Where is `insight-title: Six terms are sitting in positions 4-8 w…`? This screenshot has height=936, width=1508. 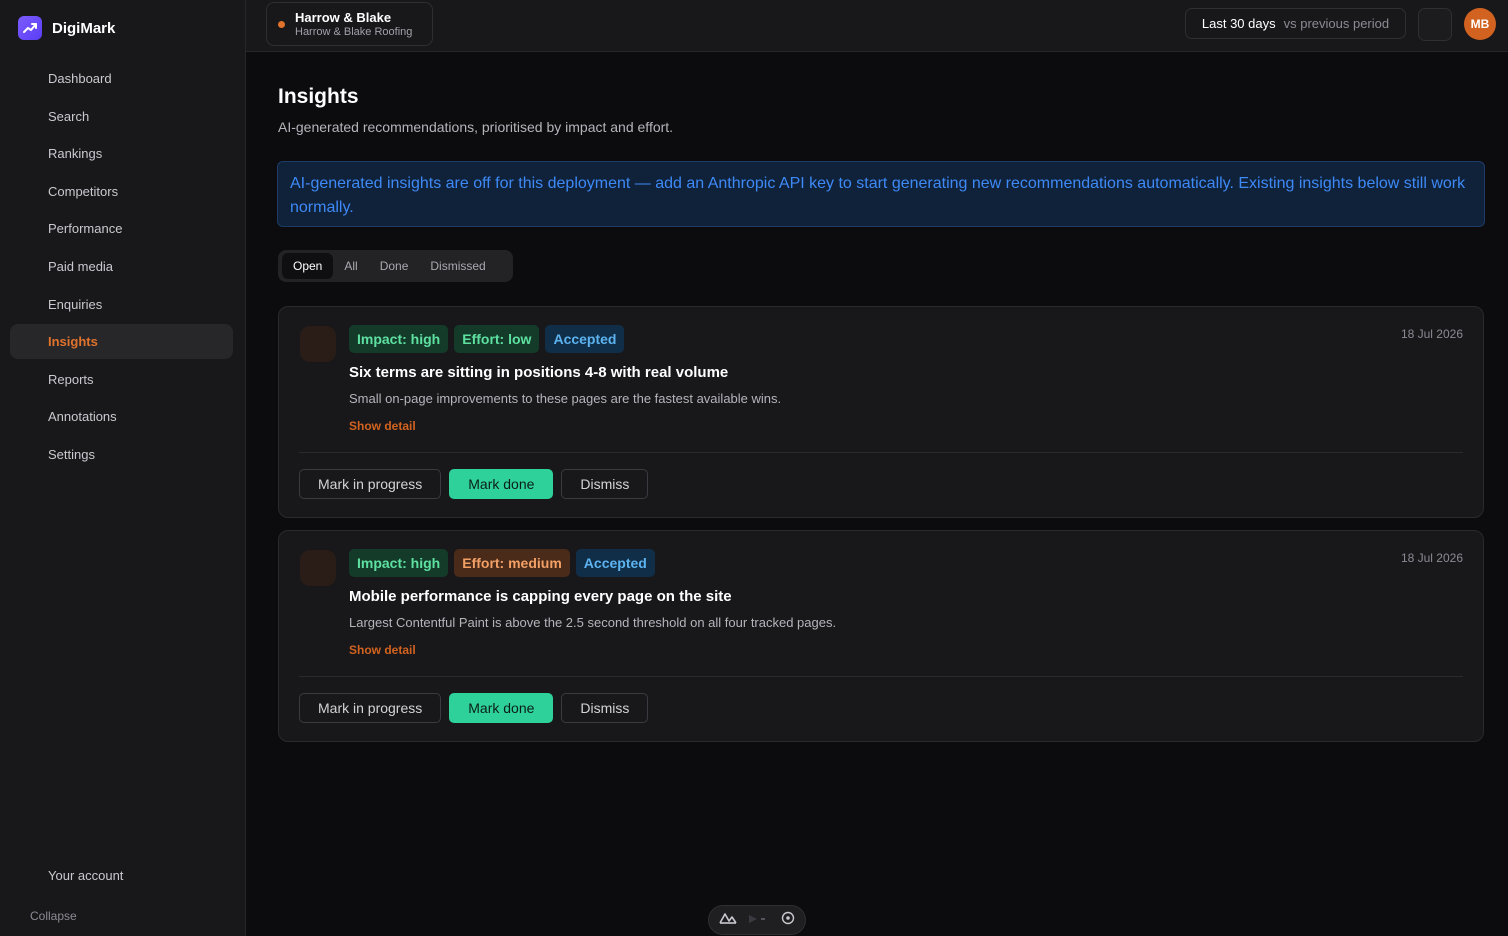 insight-title: Six terms are sitting in positions 4-8 w… is located at coordinates (539, 372).